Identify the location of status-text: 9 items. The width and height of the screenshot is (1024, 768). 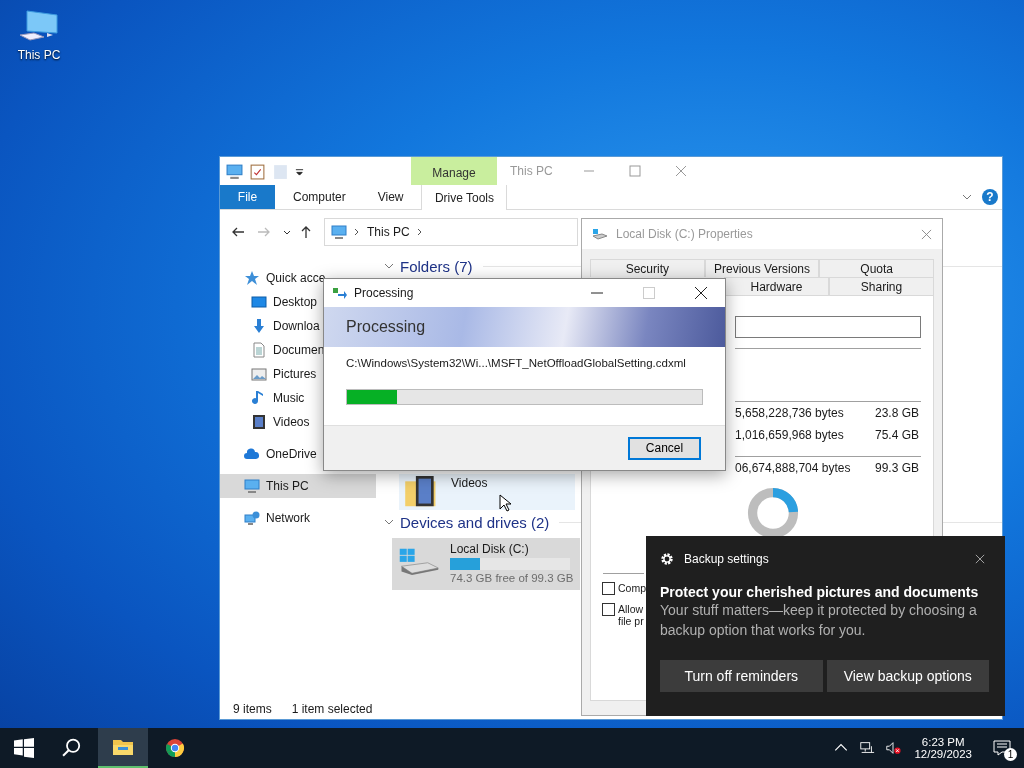
(252, 709).